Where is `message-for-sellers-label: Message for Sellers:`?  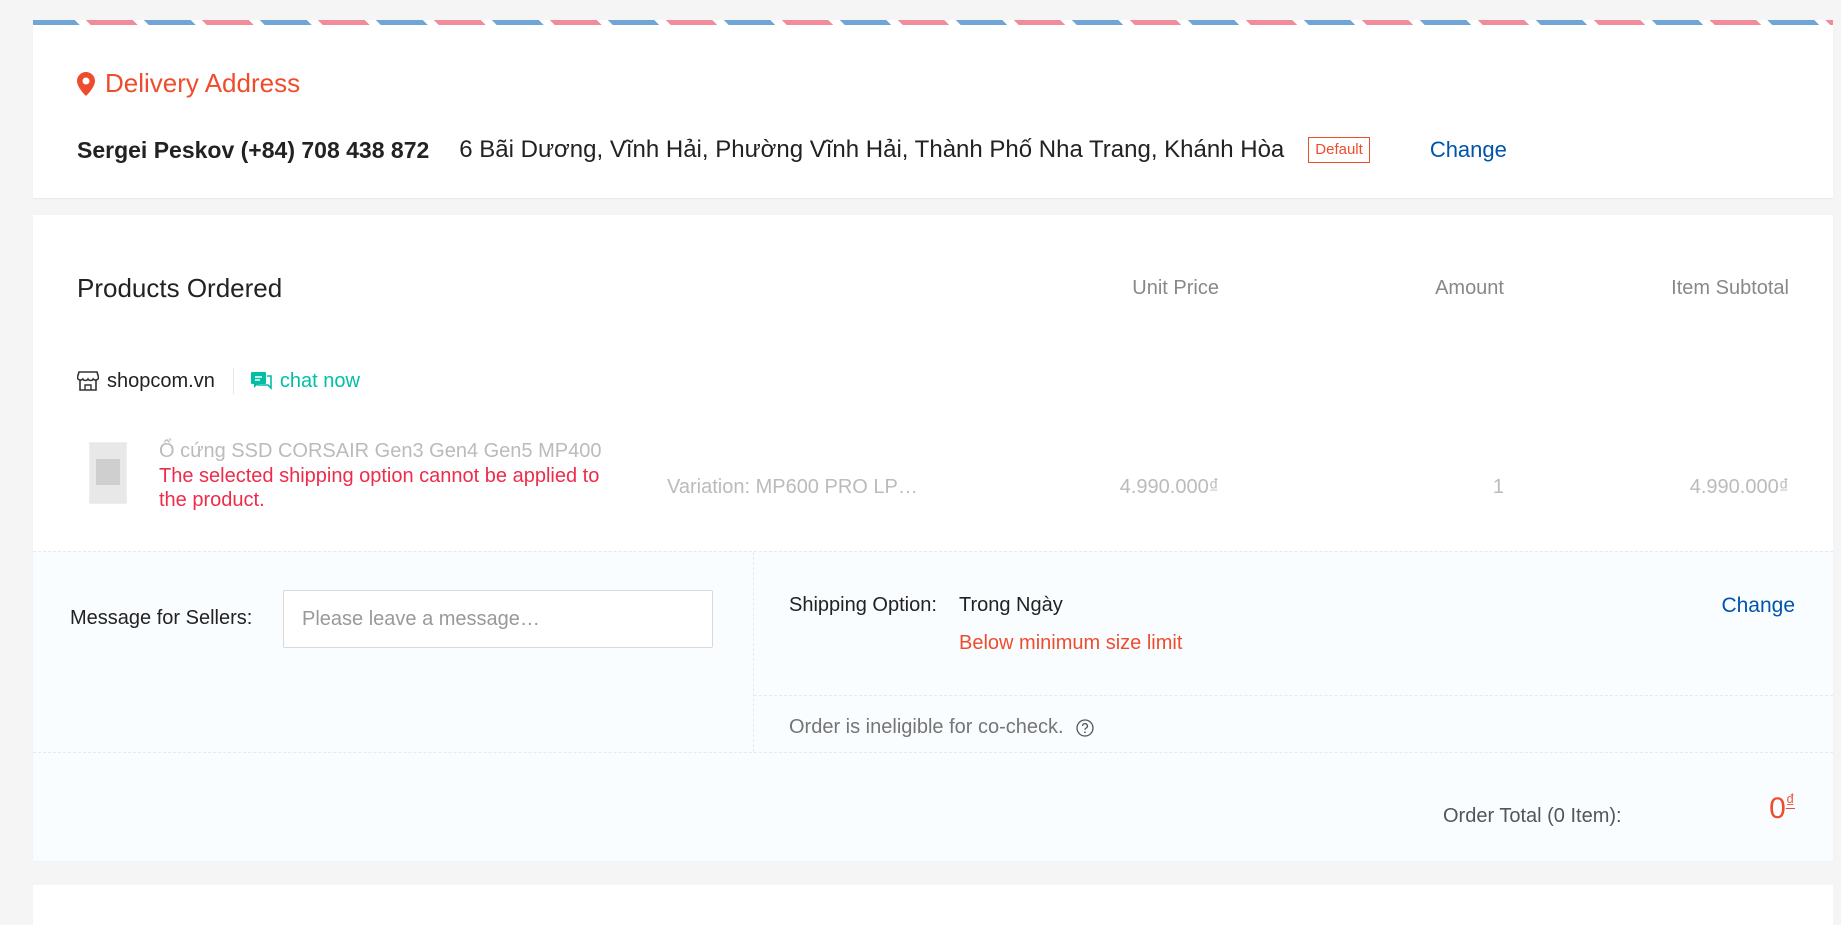 message-for-sellers-label: Message for Sellers: is located at coordinates (161, 618).